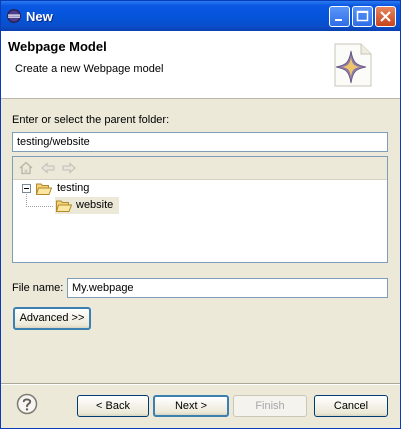 Image resolution: width=401 pixels, height=429 pixels. I want to click on home-icon, so click(26, 168).